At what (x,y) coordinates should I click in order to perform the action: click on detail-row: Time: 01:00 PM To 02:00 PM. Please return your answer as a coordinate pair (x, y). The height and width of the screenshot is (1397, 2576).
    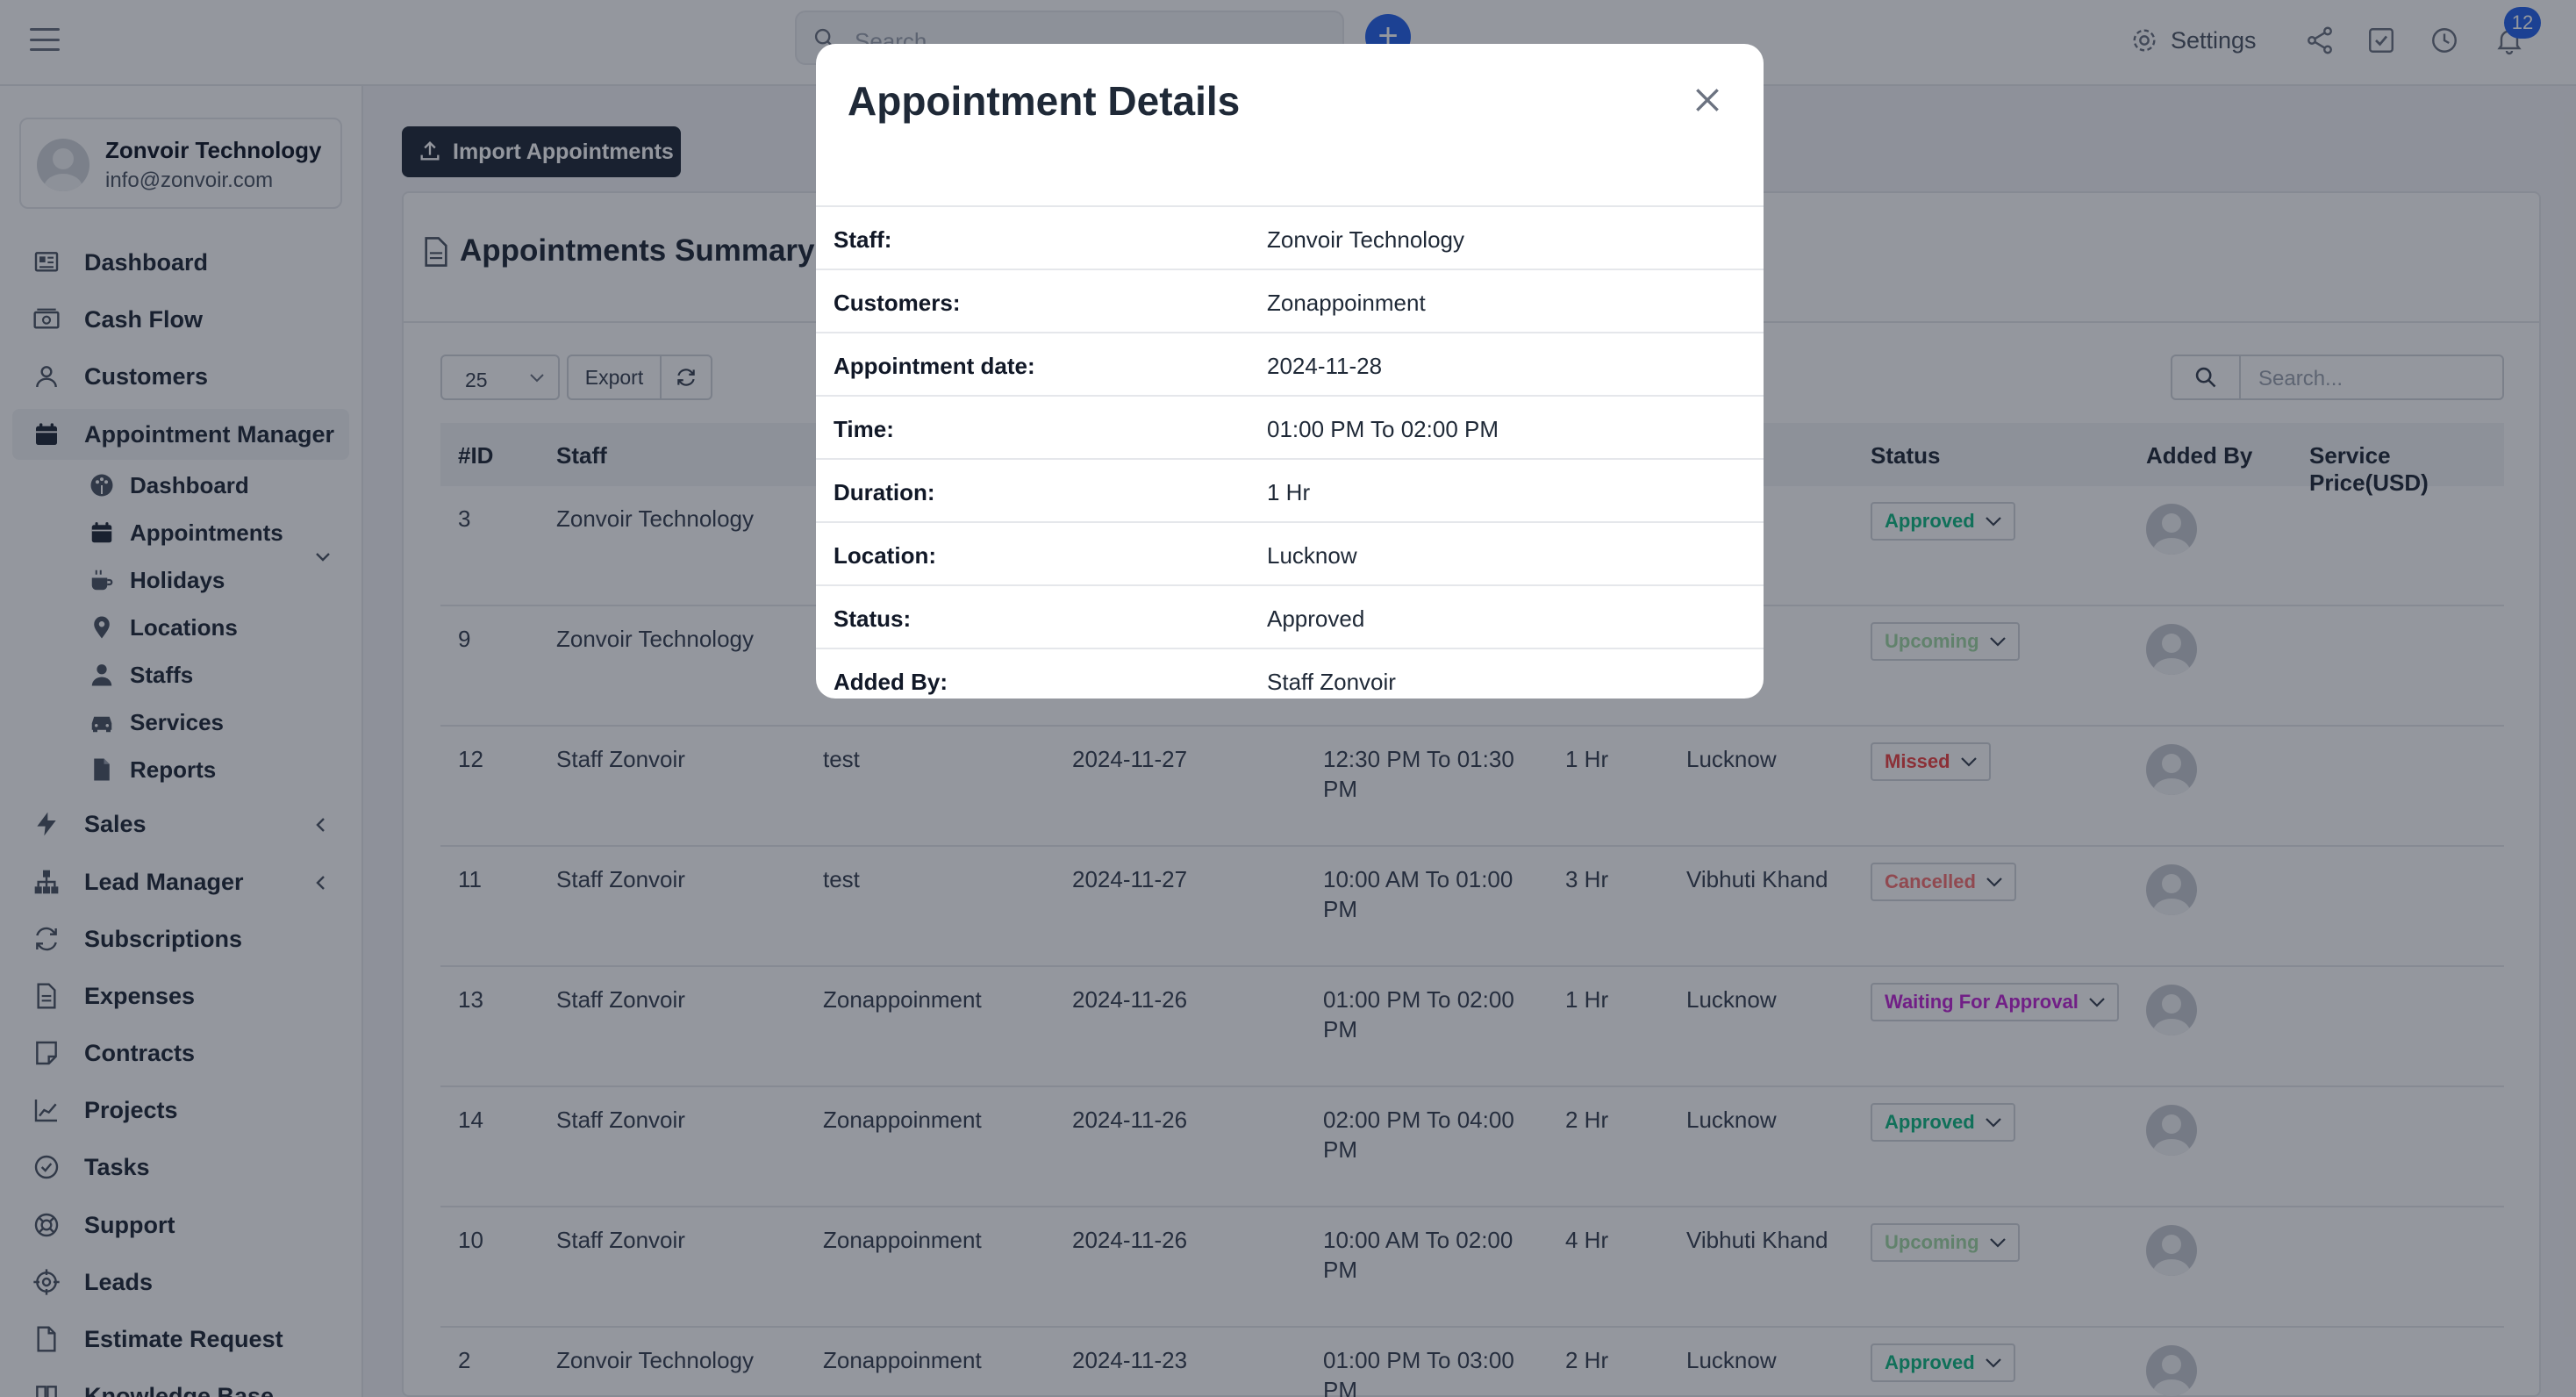
    Looking at the image, I should click on (1290, 428).